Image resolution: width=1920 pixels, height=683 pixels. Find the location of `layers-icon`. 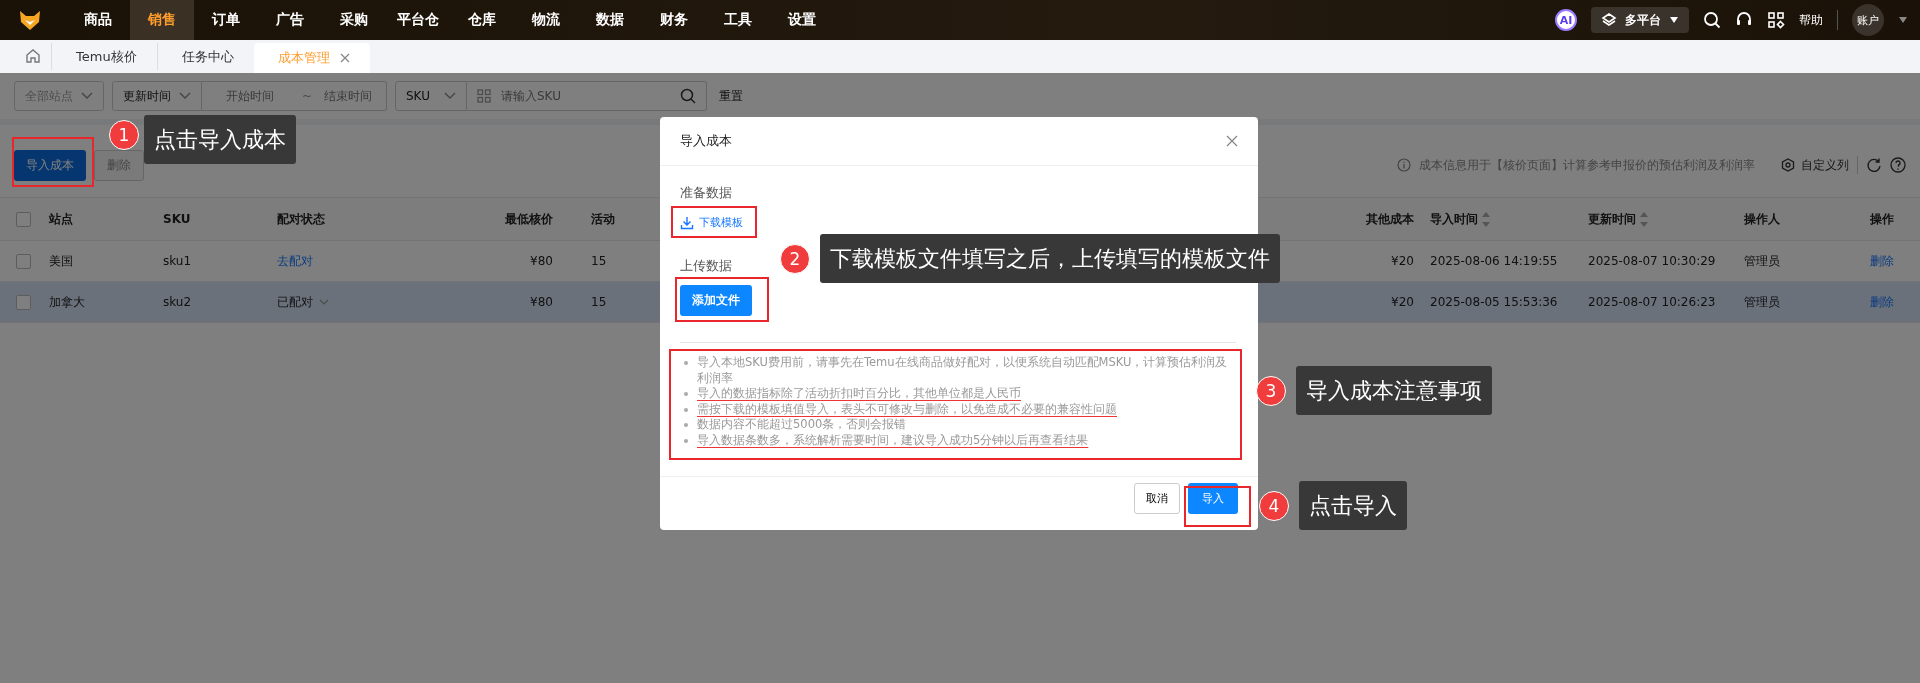

layers-icon is located at coordinates (1609, 20).